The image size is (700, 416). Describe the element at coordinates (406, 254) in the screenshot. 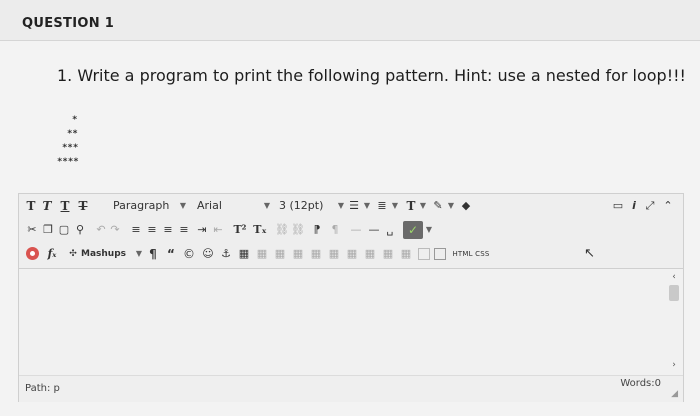

I see `table-remove-icon: ▦` at that location.